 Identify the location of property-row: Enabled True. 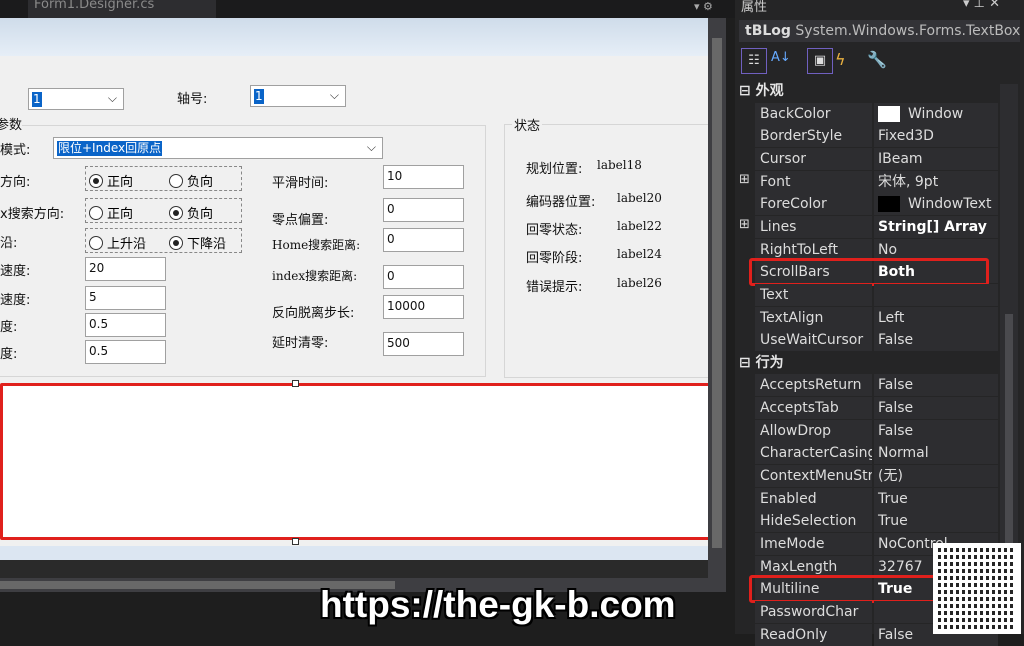
(877, 498).